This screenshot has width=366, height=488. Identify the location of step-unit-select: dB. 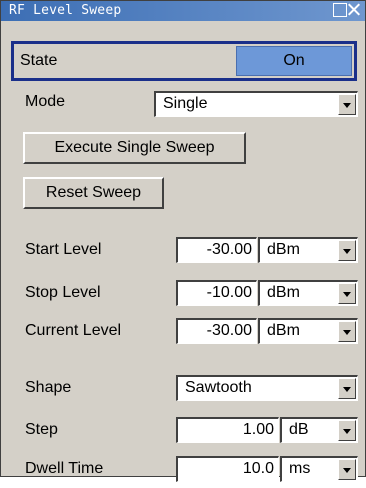
(319, 430).